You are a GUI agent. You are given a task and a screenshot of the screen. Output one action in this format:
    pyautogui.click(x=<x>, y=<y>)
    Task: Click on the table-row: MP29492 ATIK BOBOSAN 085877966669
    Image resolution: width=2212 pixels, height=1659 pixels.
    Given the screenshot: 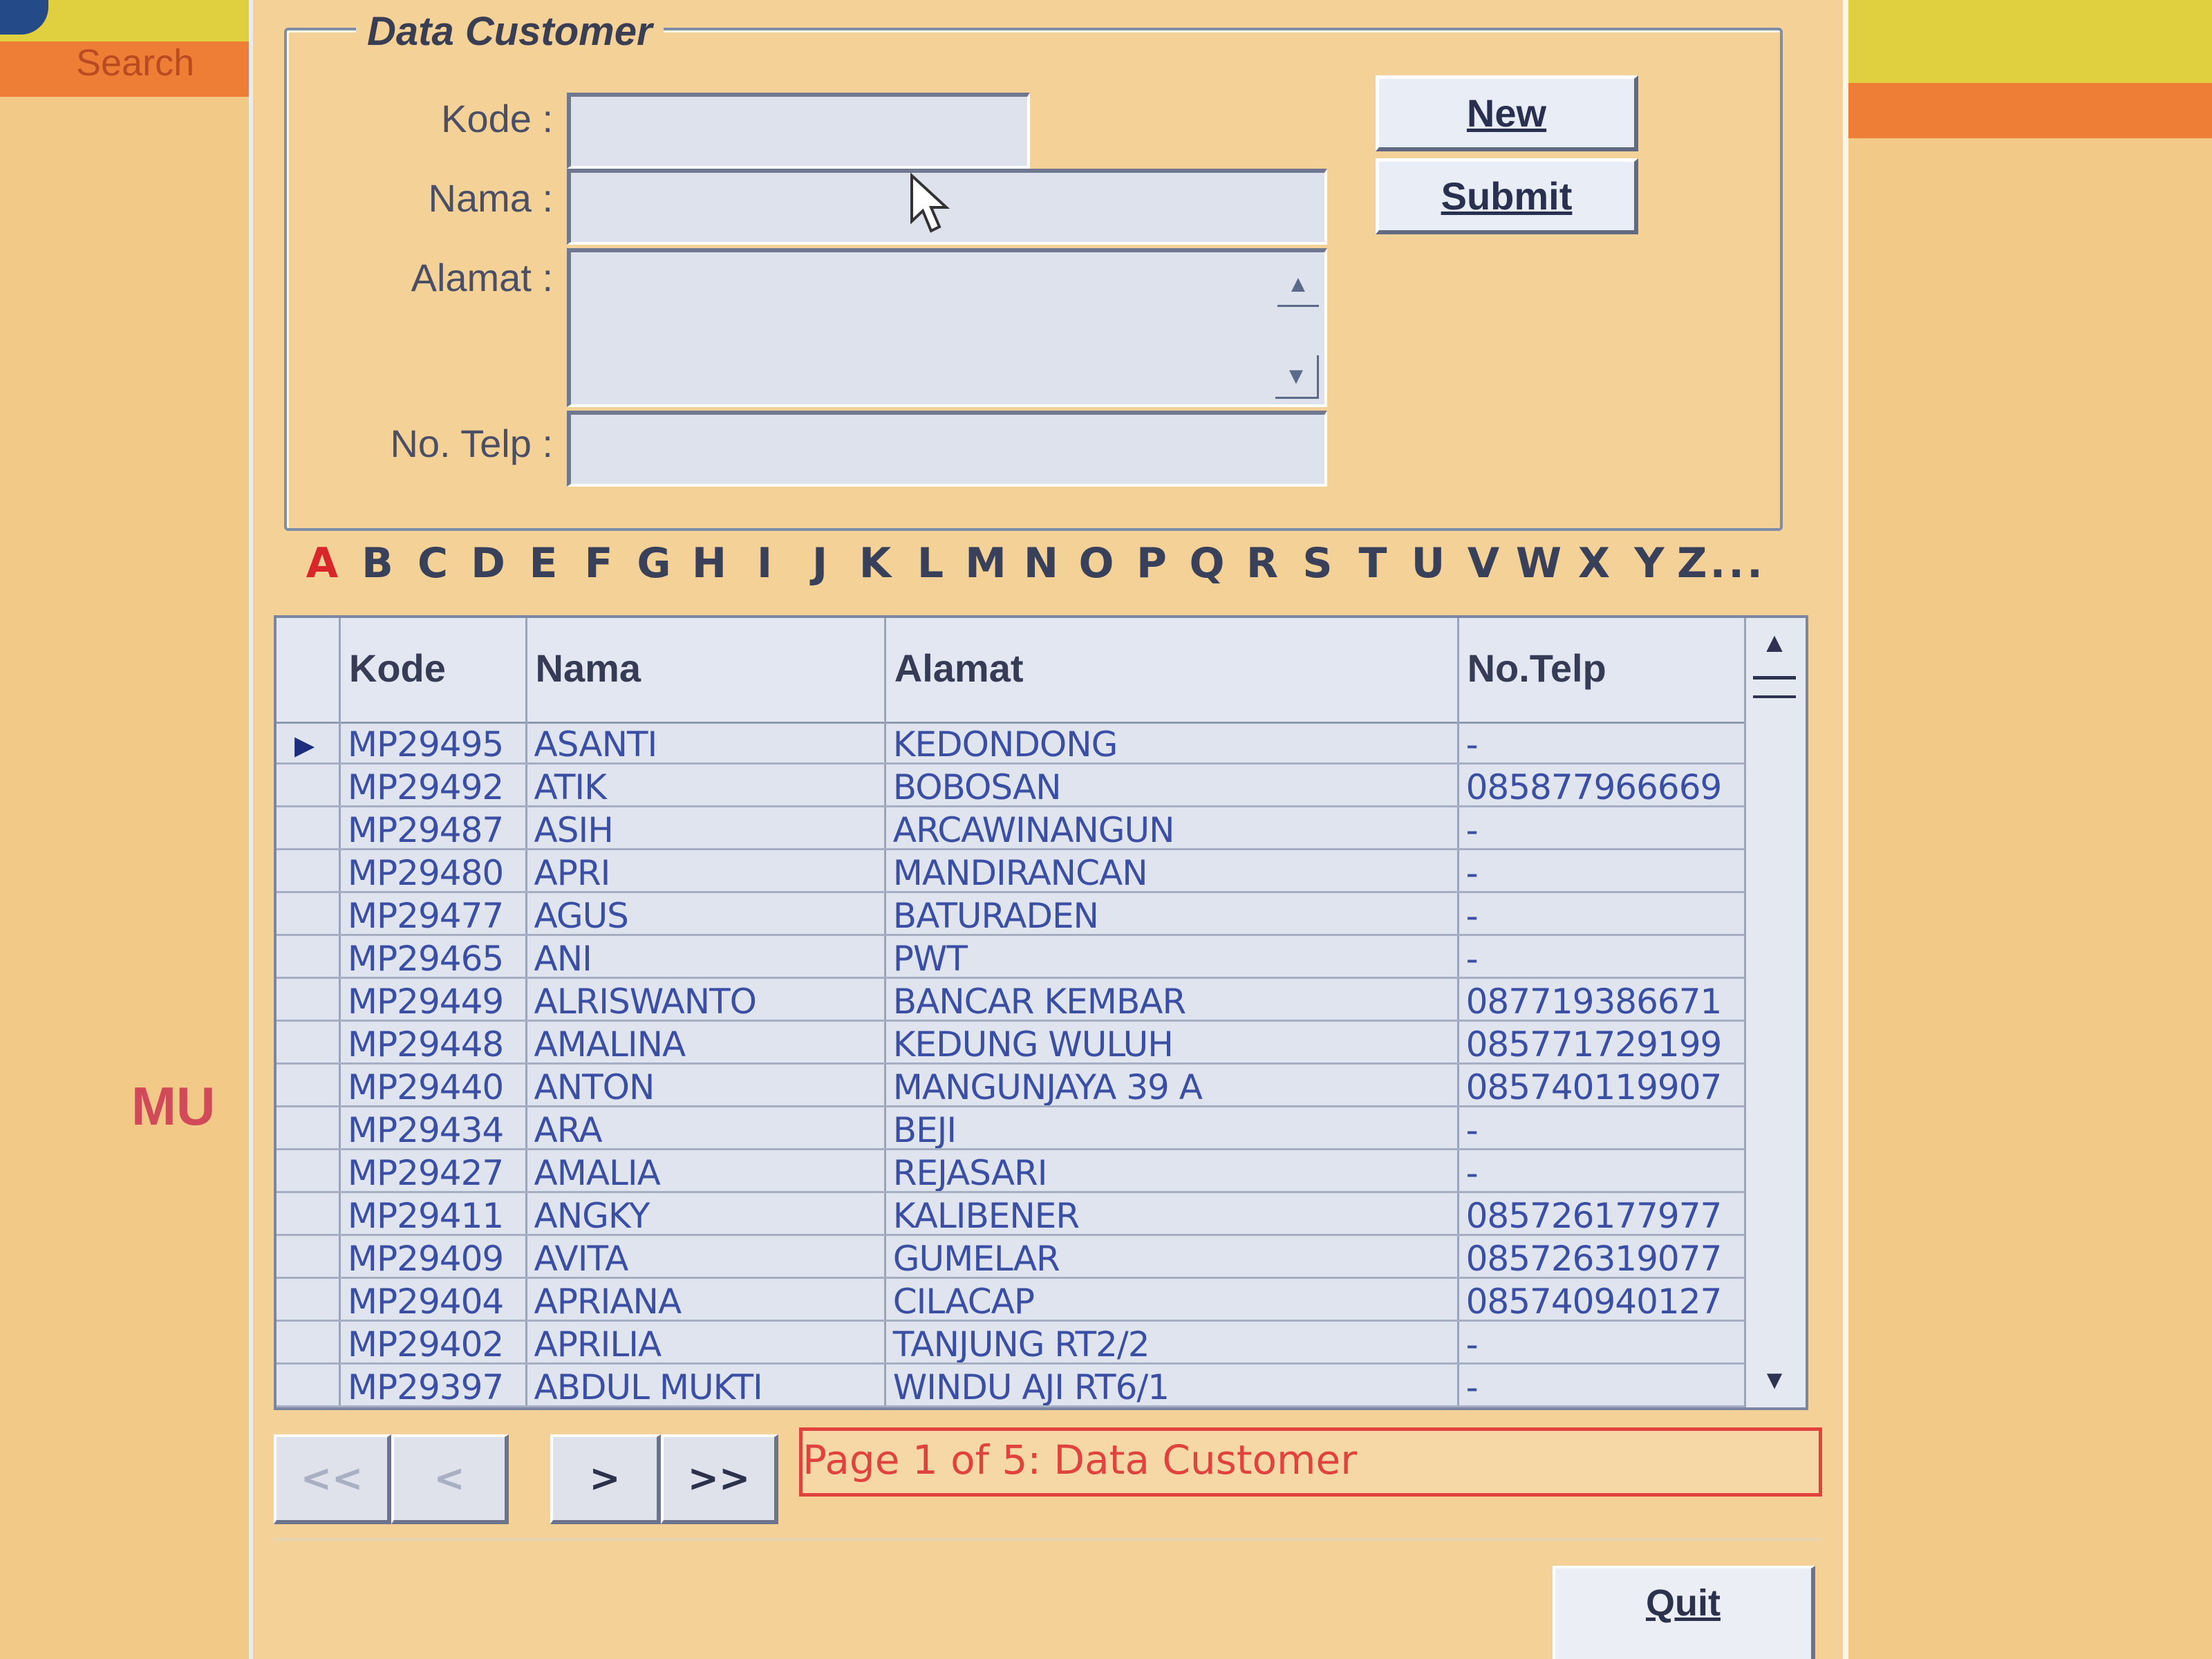 What is the action you would take?
    pyautogui.click(x=1013, y=786)
    